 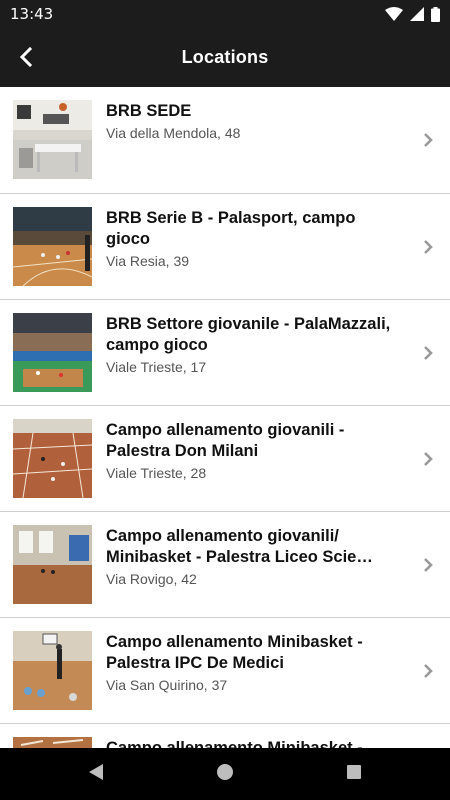 I want to click on location-address: Viale Trieste, 28, so click(x=156, y=473).